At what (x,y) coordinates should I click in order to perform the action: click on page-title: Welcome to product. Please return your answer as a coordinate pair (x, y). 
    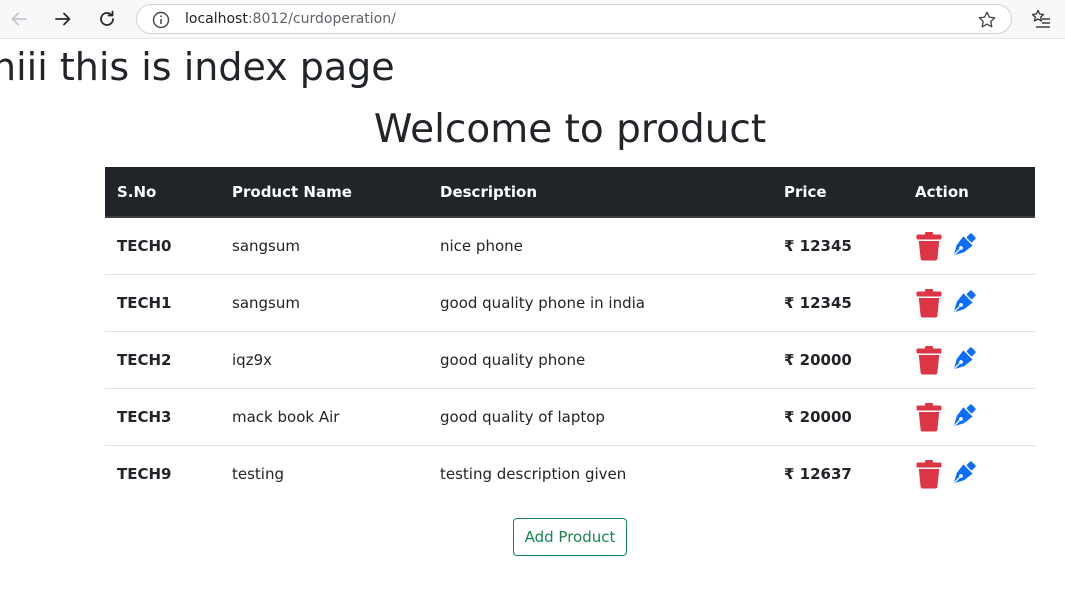
    Looking at the image, I should click on (570, 129).